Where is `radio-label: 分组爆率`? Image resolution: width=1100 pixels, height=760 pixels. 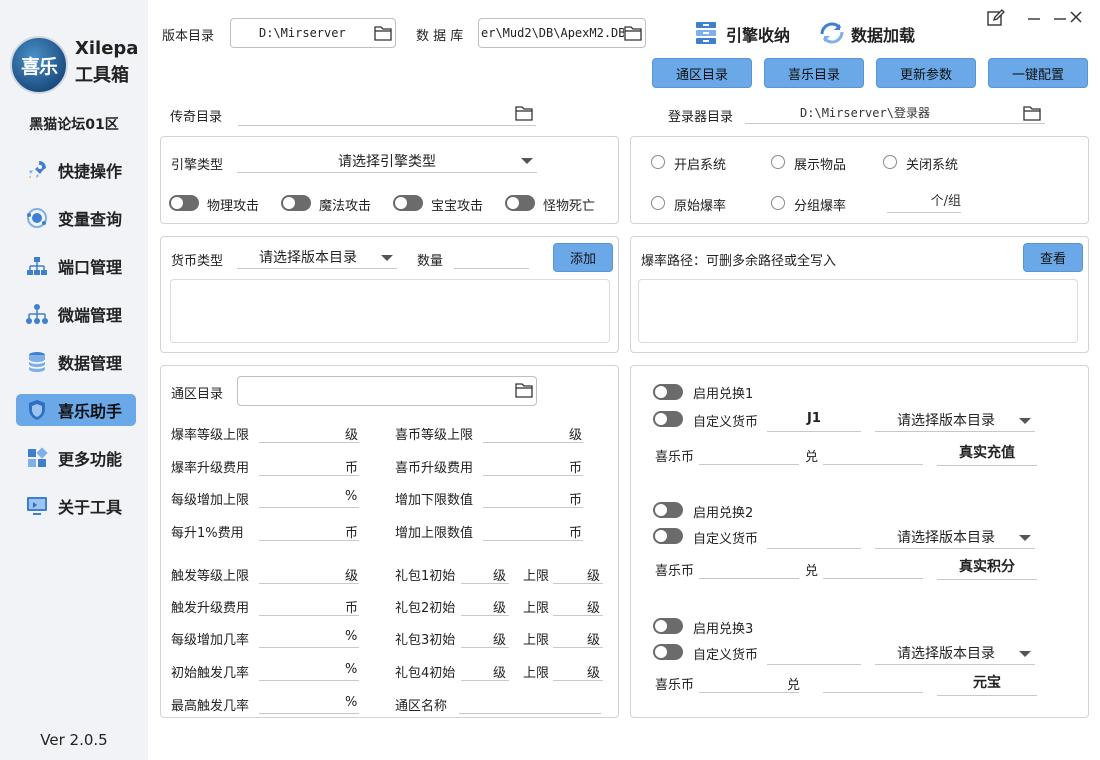
radio-label: 分组爆率 is located at coordinates (820, 206).